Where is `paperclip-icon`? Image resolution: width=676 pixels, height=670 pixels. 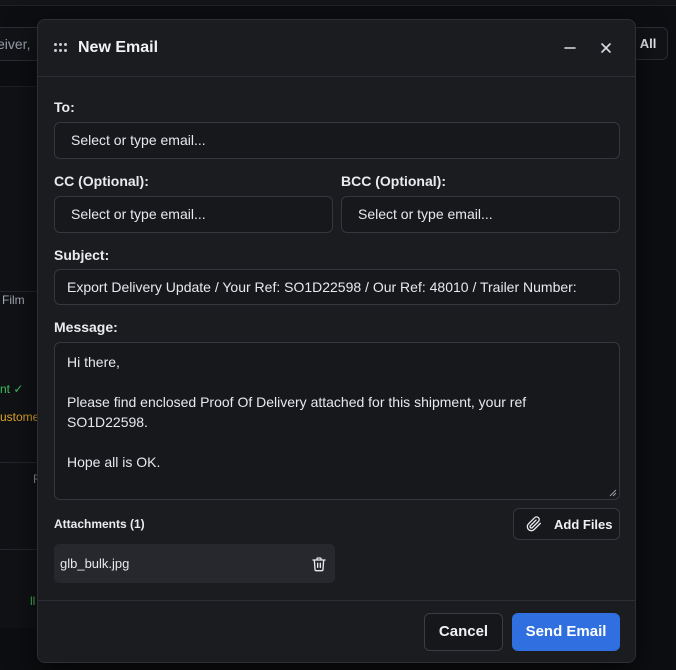 paperclip-icon is located at coordinates (534, 524).